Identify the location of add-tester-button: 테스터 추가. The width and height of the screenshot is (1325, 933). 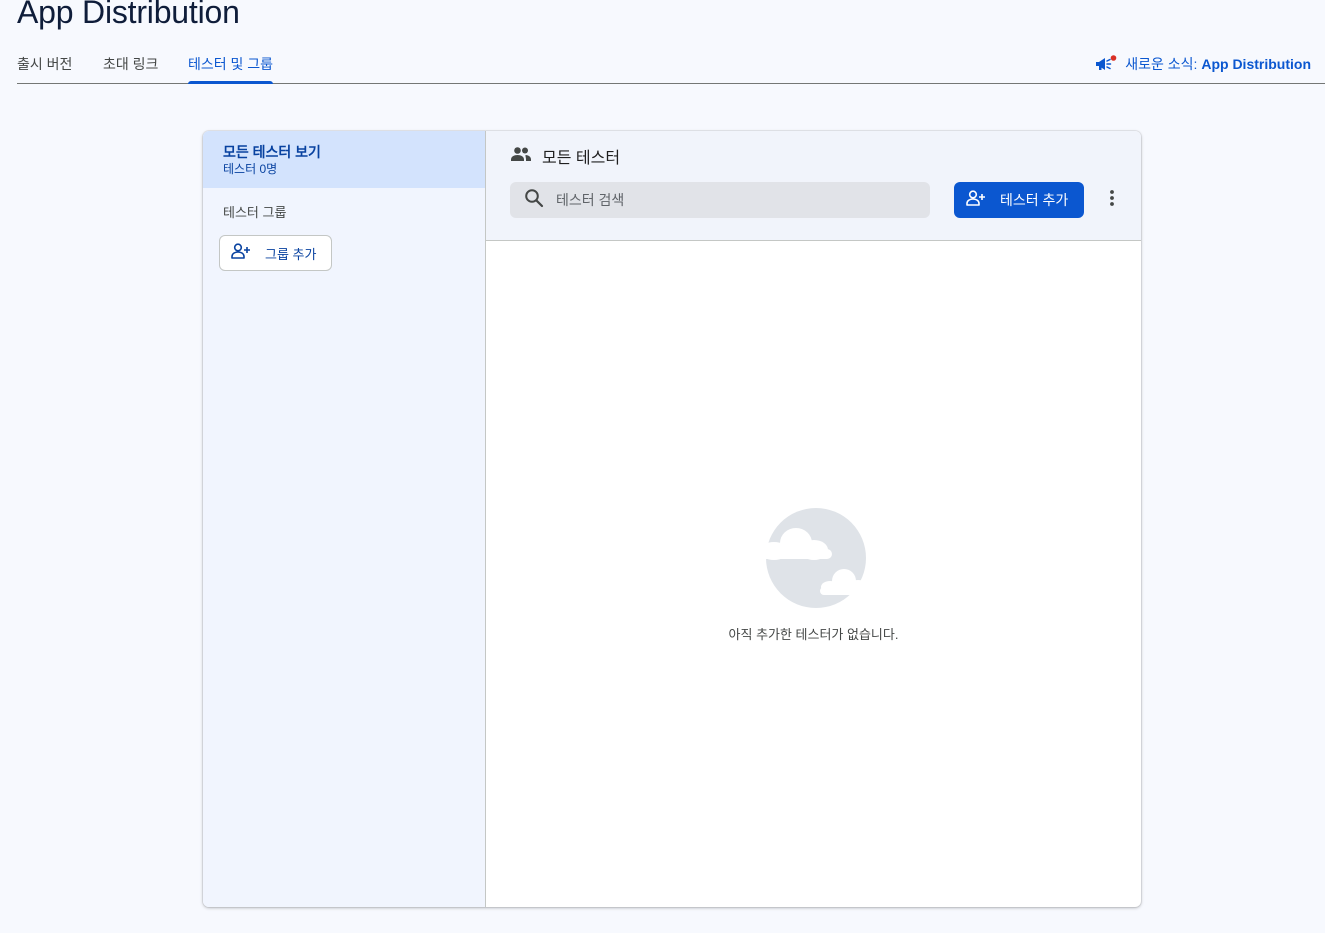
(1019, 200).